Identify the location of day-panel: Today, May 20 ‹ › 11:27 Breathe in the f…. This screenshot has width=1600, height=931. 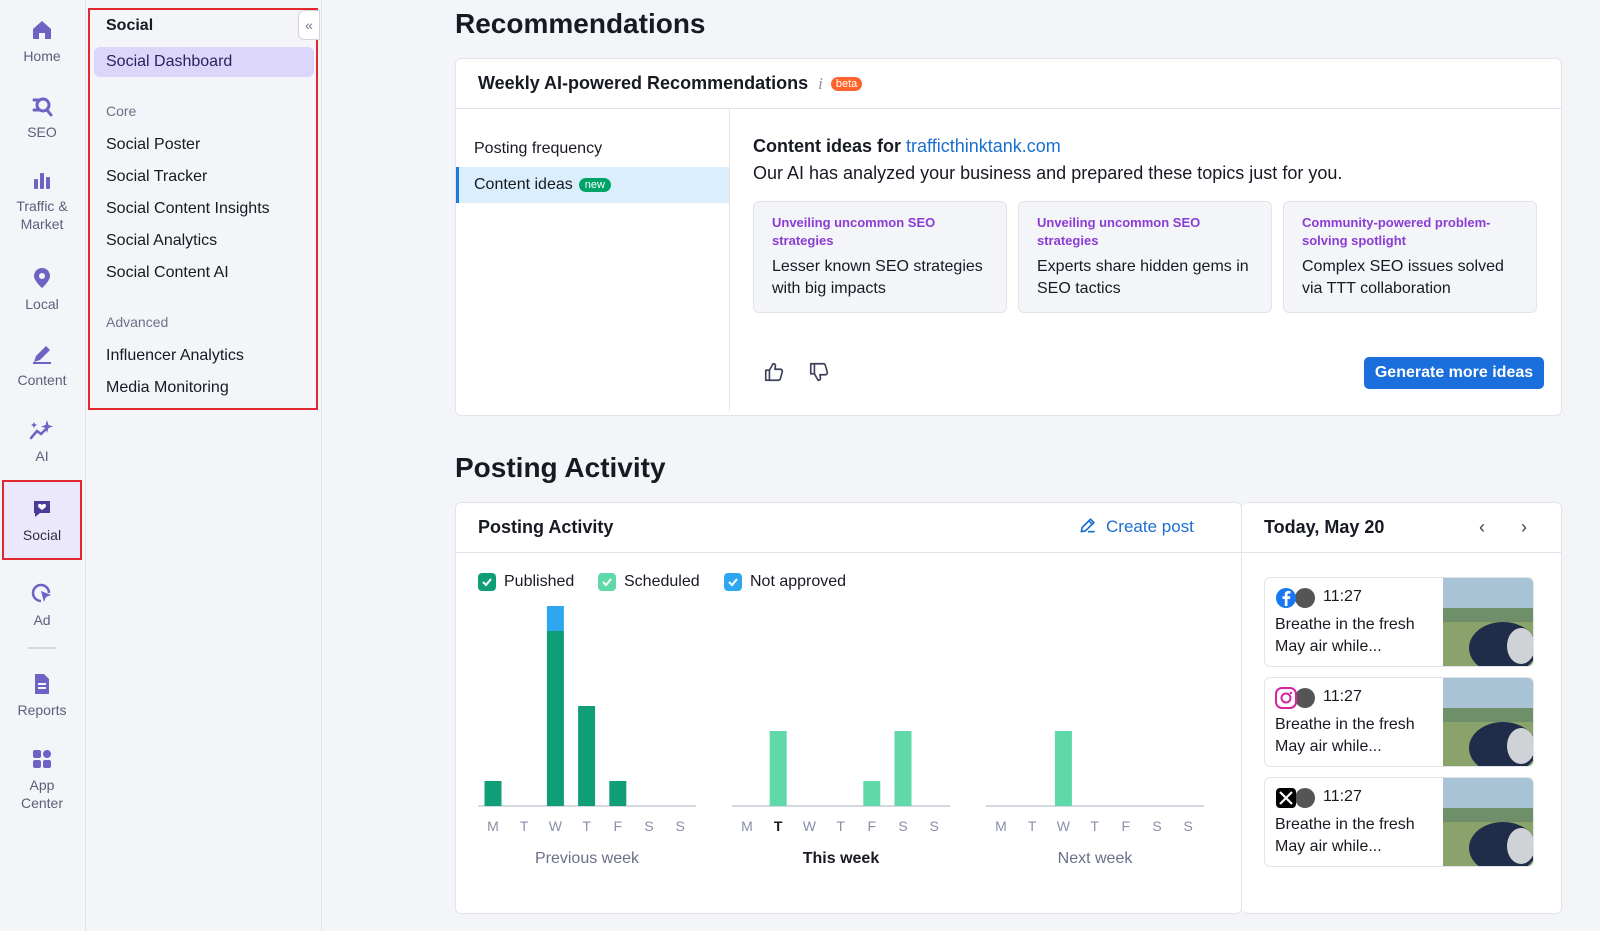
(1402, 708).